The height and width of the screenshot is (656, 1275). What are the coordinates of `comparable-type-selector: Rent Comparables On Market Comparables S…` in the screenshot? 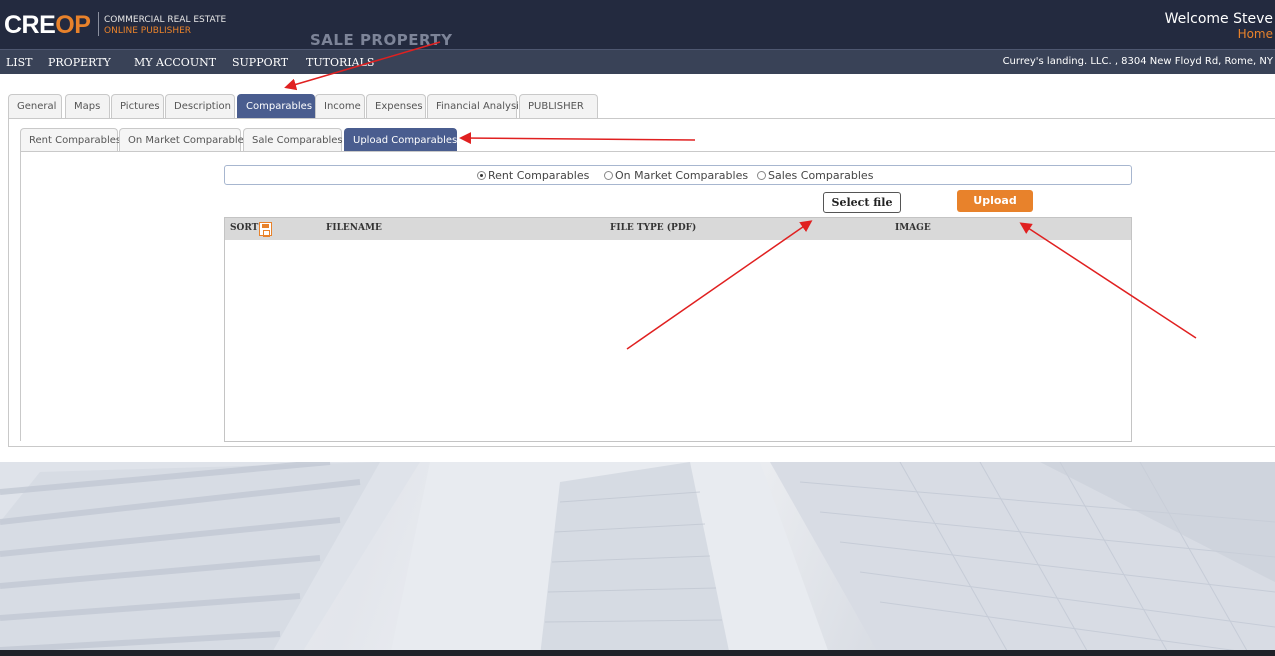 It's located at (678, 175).